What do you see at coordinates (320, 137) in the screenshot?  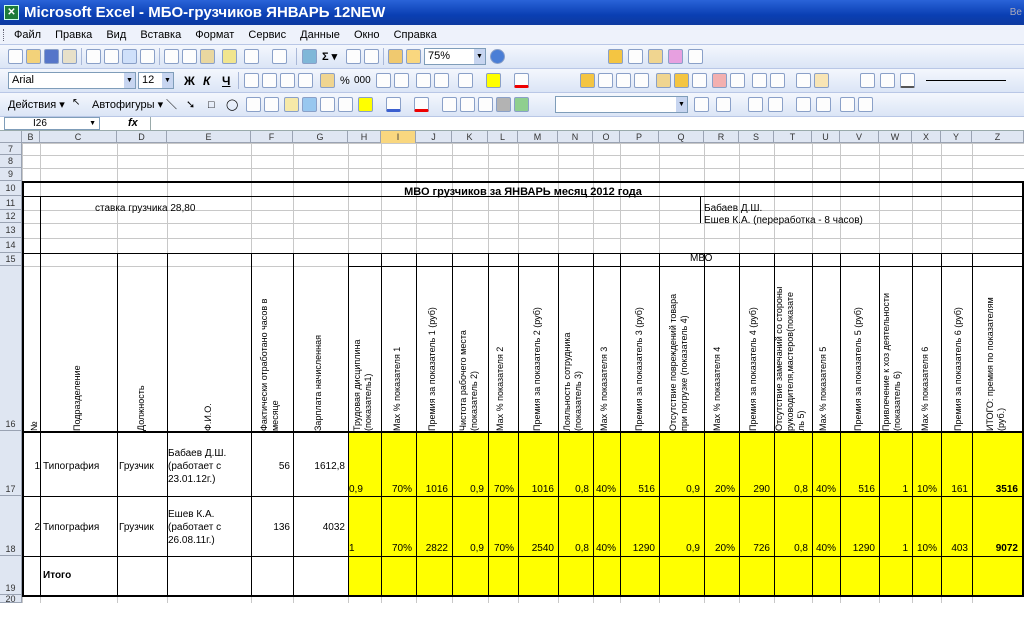 I see `column-header-g: G` at bounding box center [320, 137].